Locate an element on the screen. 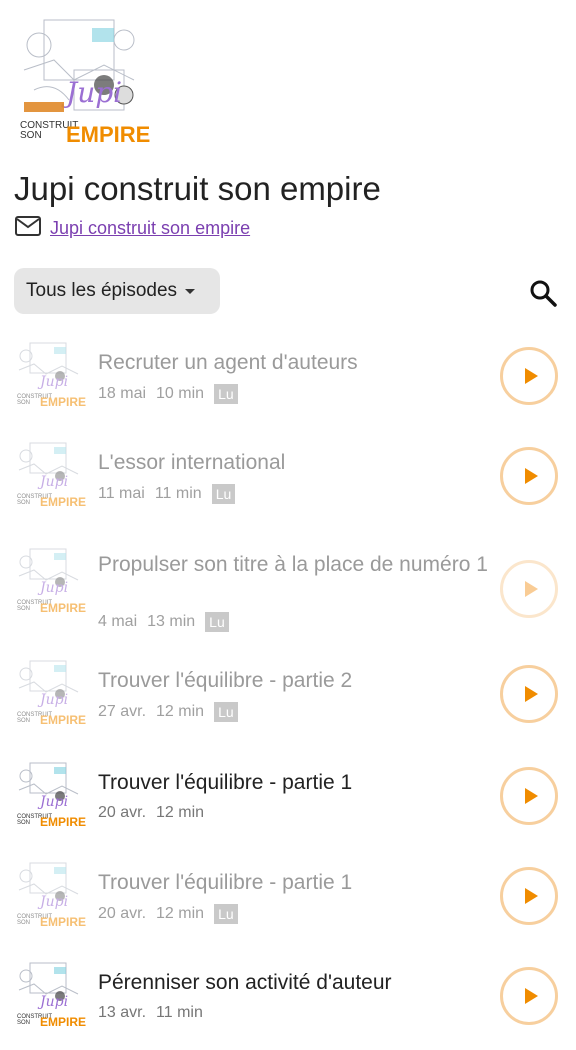  episode-filter-dropdown: Tous les épisodes is located at coordinates (117, 291).